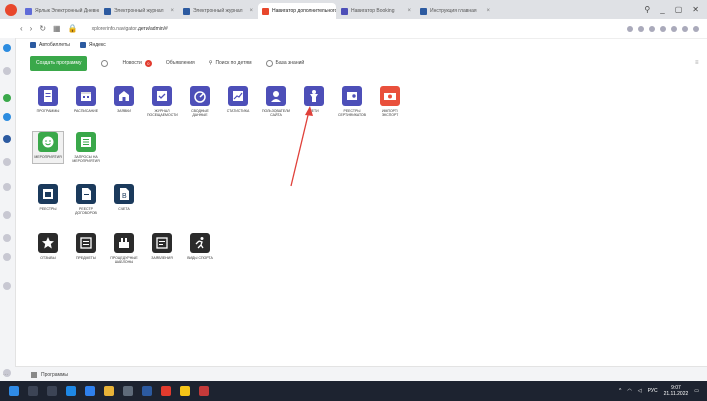 The image size is (707, 401). What do you see at coordinates (11, 9) in the screenshot?
I see `browser-logo-icon` at bounding box center [11, 9].